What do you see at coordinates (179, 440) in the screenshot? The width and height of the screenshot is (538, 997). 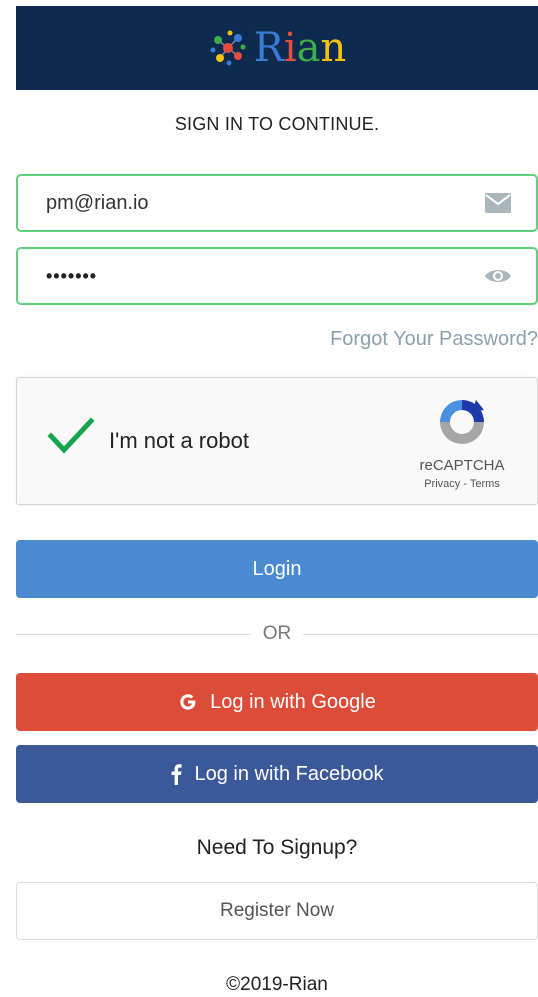 I see `recaptcha-label: I'm not a robot` at bounding box center [179, 440].